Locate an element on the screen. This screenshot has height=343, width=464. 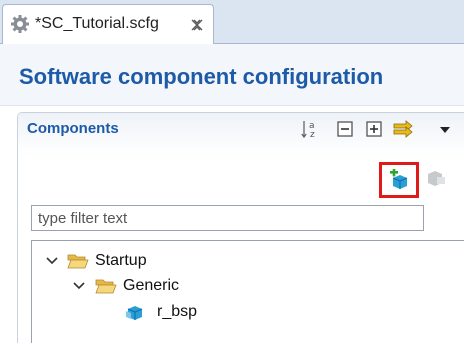
menu-dropdown-button is located at coordinates (445, 129).